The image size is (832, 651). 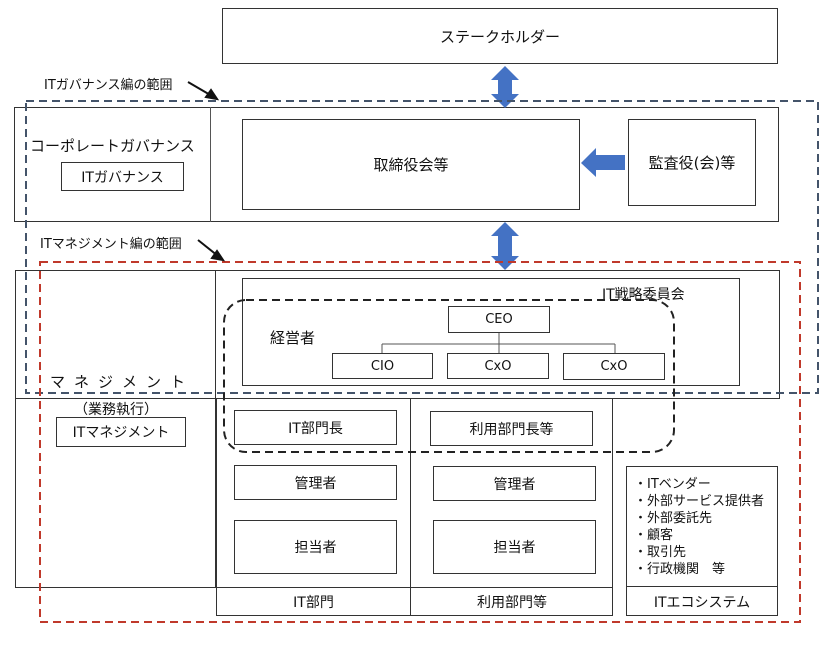 I want to click on management-pointer, so click(x=208, y=248).